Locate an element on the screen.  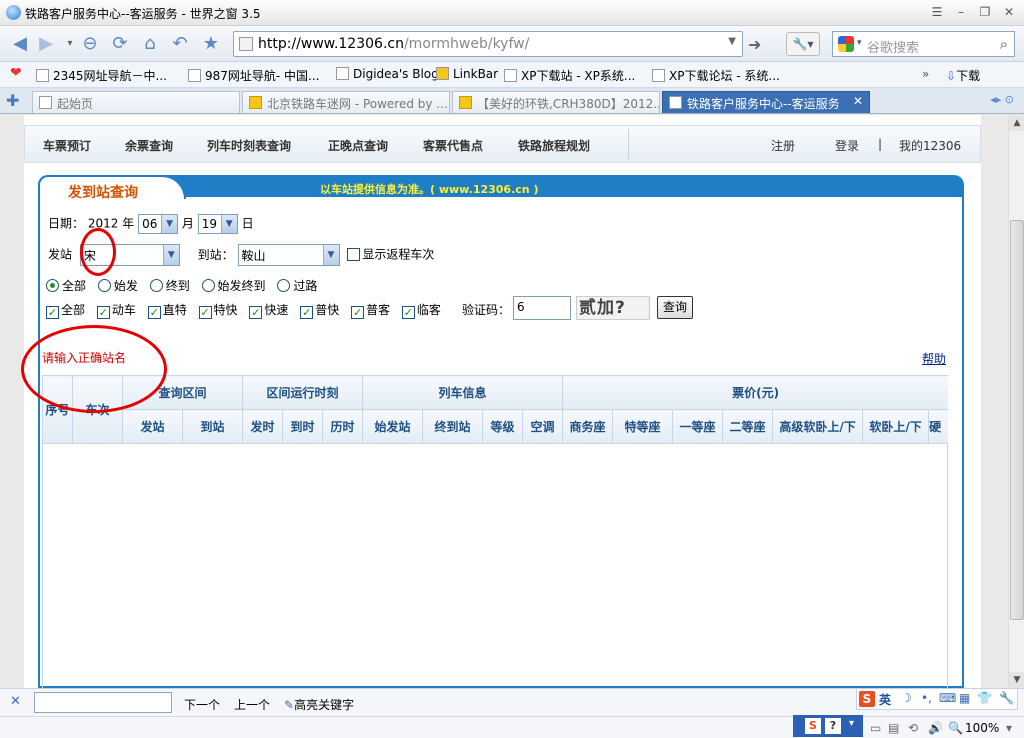
station-type-origin: 始发 is located at coordinates (117, 286).